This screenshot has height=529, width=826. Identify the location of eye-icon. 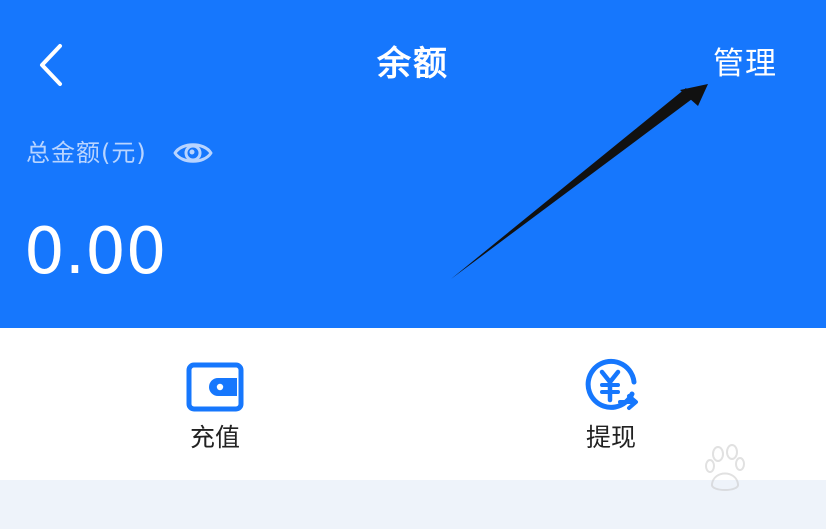
(193, 153).